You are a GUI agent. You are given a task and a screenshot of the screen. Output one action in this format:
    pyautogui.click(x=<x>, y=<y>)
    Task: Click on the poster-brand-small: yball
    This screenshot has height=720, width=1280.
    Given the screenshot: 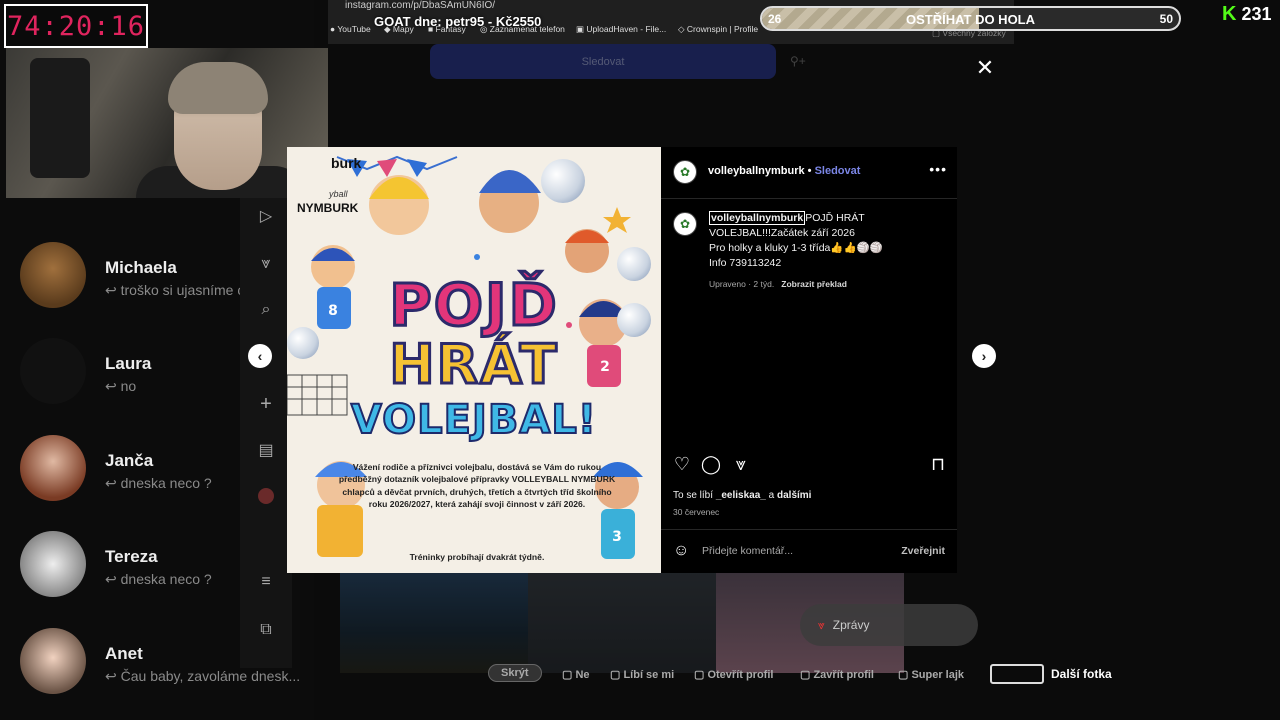 What is the action you would take?
    pyautogui.click(x=338, y=194)
    